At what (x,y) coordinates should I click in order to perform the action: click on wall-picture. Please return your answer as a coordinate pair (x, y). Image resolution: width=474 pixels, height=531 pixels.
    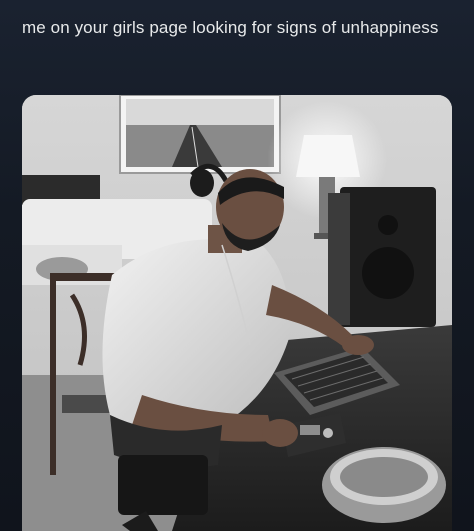
    Looking at the image, I should click on (200, 134).